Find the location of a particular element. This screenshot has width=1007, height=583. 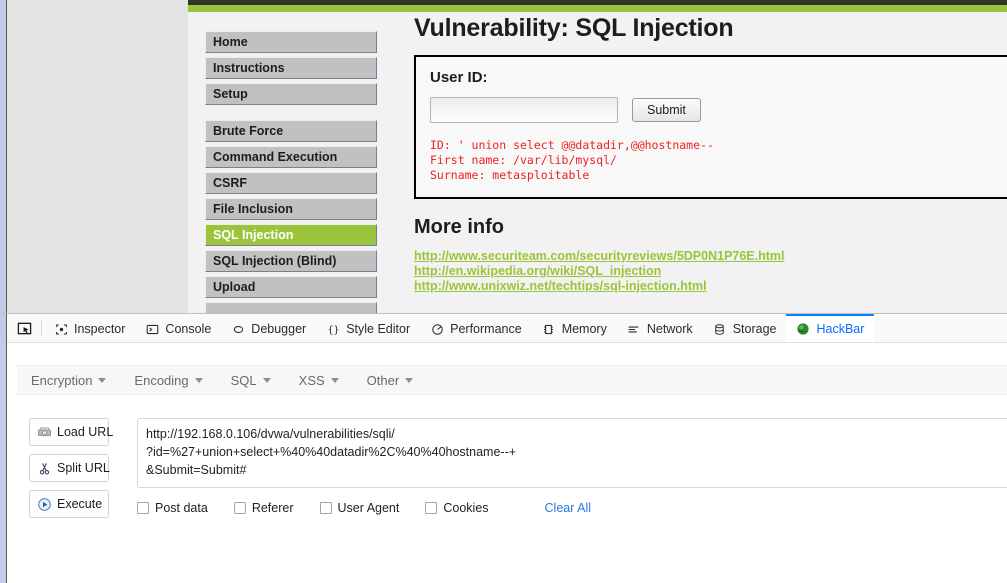

tab-storage: Storage is located at coordinates (745, 328).